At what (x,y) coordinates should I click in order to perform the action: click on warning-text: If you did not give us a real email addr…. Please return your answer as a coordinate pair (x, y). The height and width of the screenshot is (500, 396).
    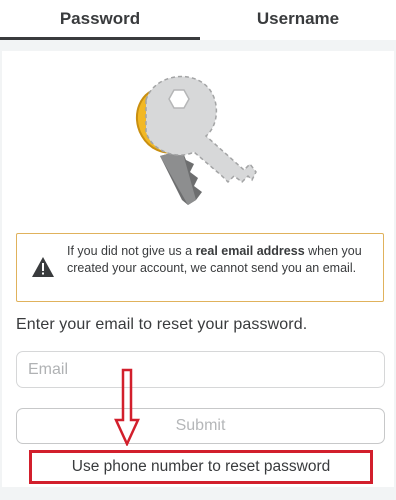
    Looking at the image, I should click on (222, 260).